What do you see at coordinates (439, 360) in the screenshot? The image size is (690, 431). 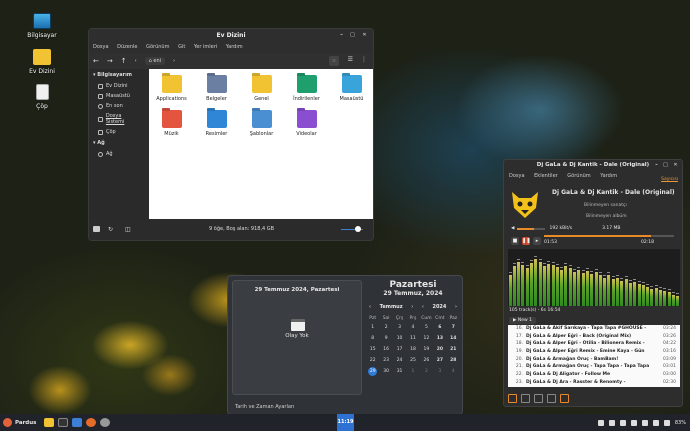 I see `day-cell: 27` at bounding box center [439, 360].